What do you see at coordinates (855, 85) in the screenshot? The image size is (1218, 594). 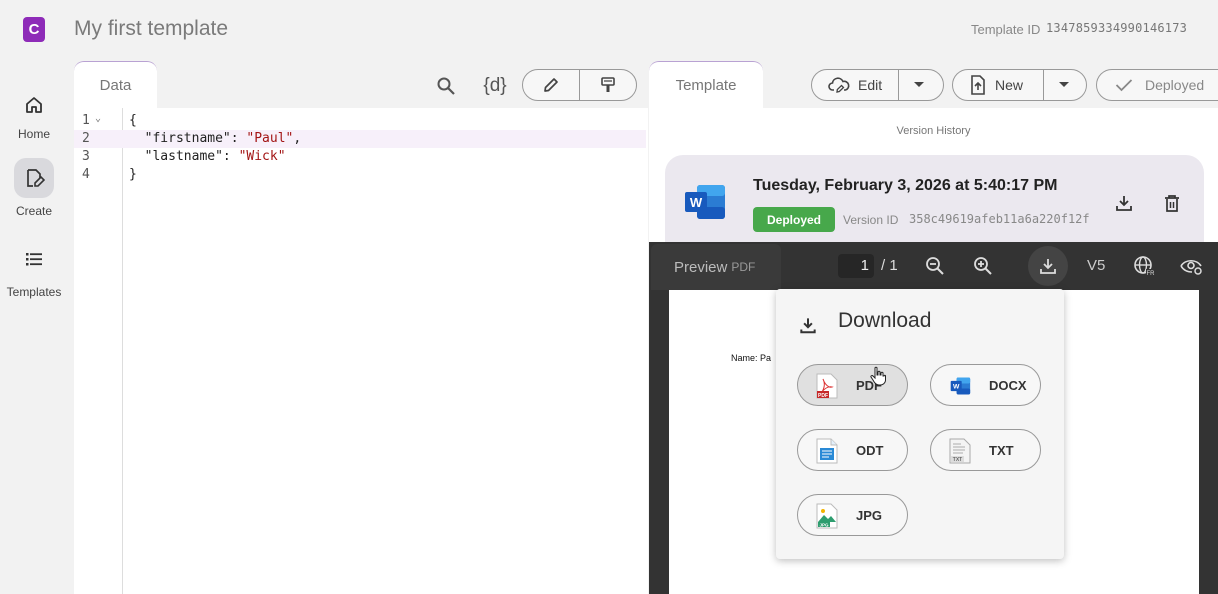 I see `edit-button: Edit` at bounding box center [855, 85].